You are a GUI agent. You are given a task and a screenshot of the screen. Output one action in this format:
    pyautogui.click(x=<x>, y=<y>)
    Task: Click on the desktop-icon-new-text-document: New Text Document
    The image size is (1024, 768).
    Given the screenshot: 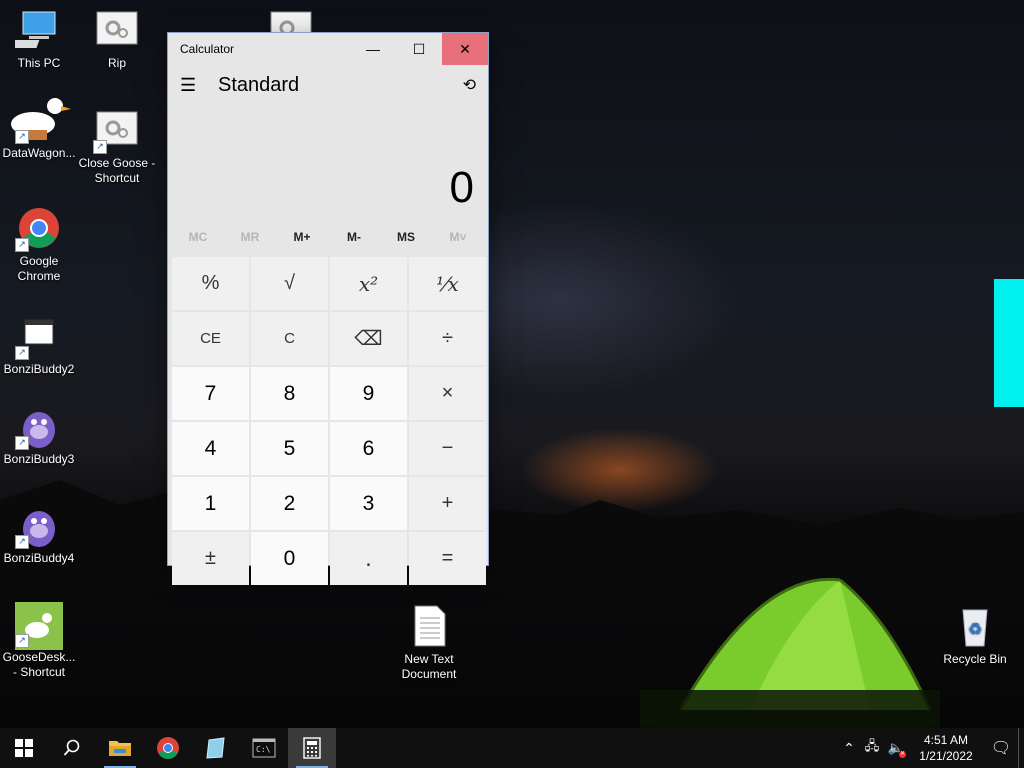 What is the action you would take?
    pyautogui.click(x=429, y=643)
    